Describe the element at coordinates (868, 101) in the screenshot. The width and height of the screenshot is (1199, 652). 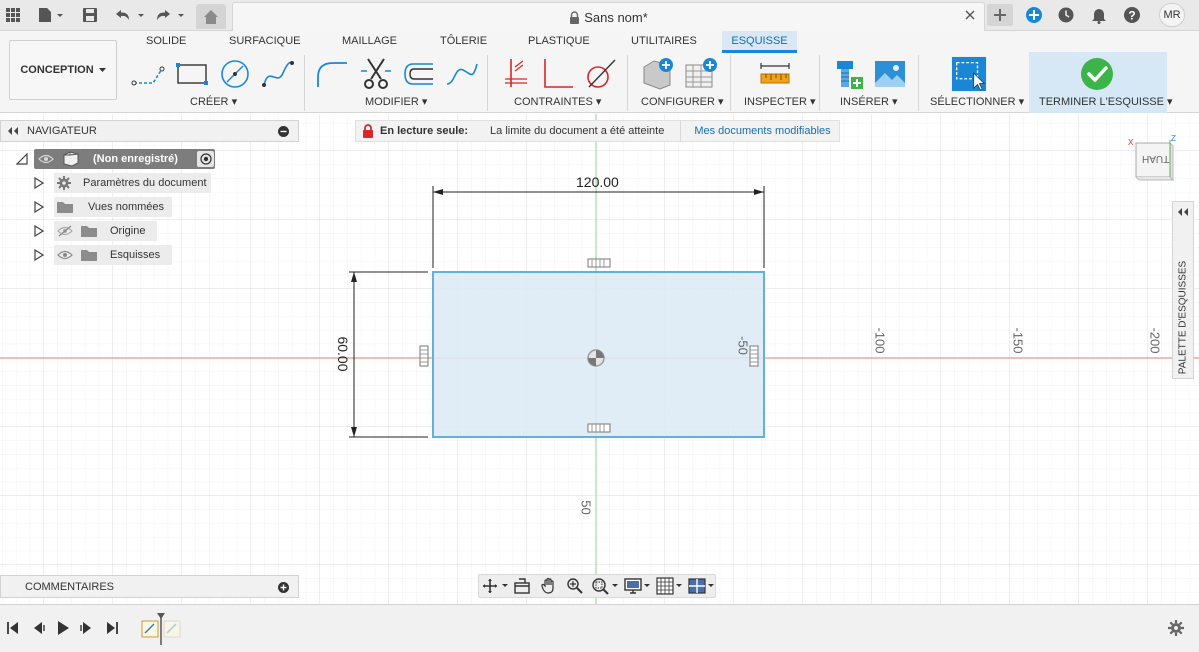
I see `group-inserer: INSÉRER ▾` at that location.